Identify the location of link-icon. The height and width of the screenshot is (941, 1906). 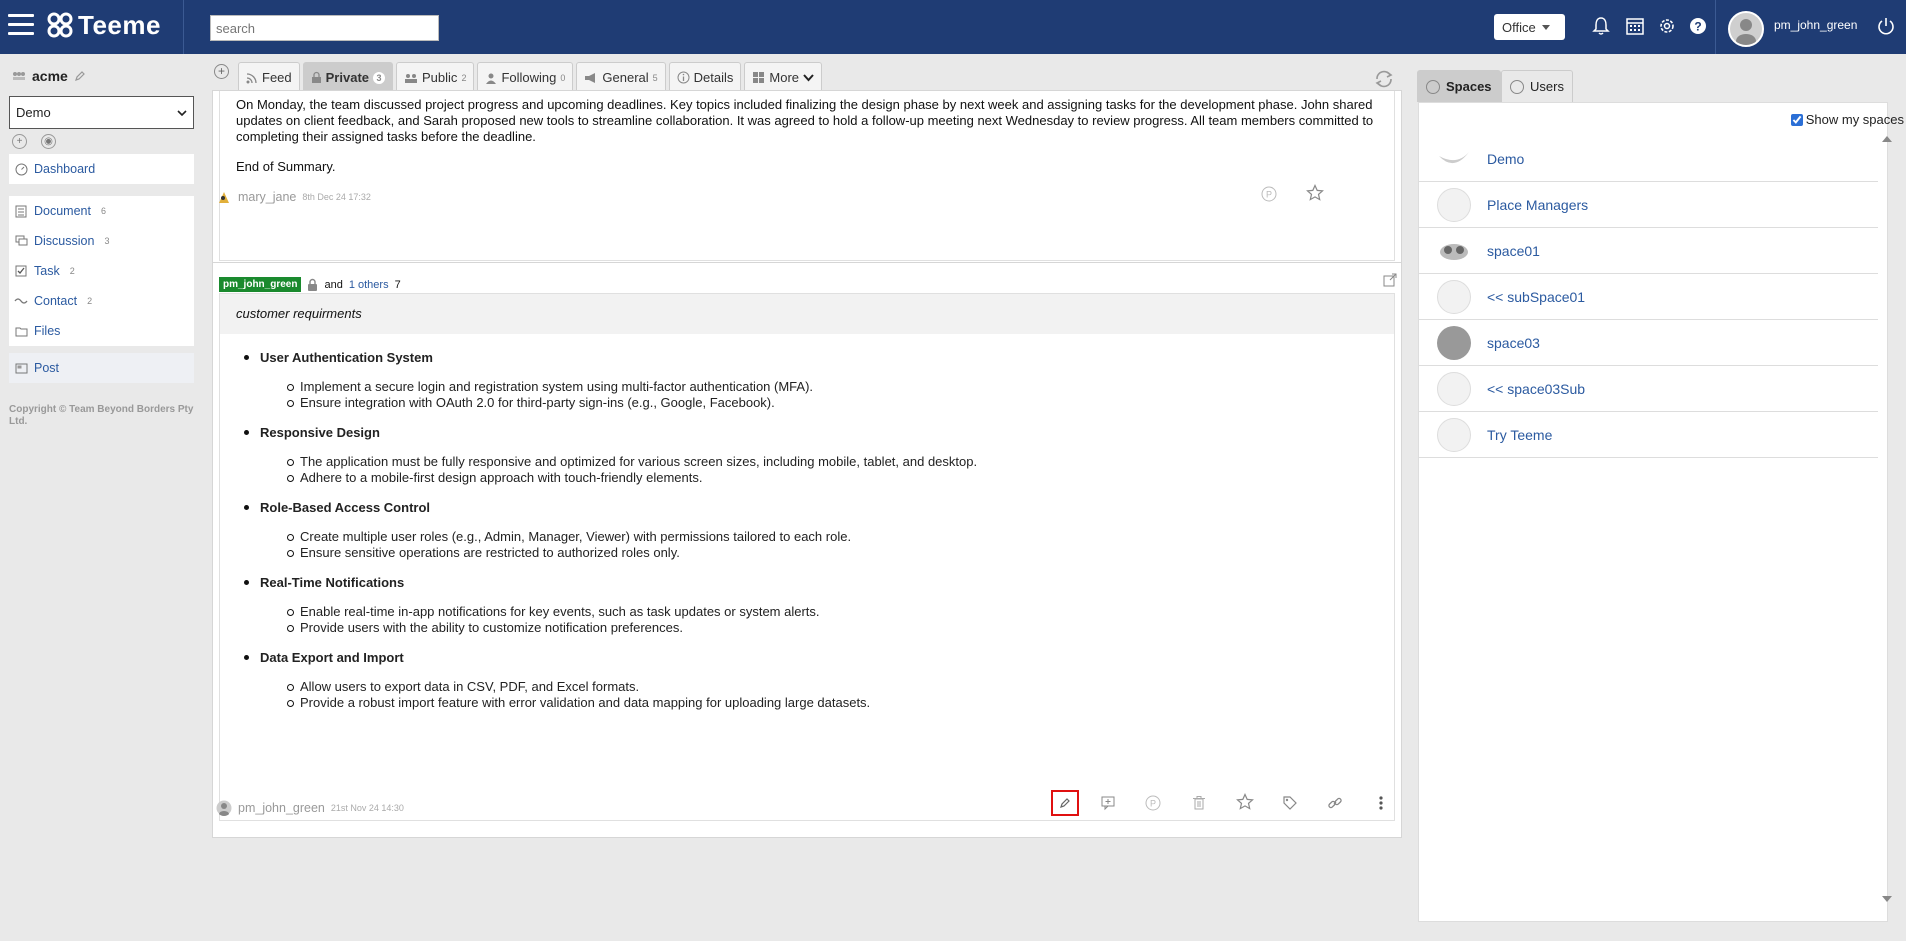
(1335, 803).